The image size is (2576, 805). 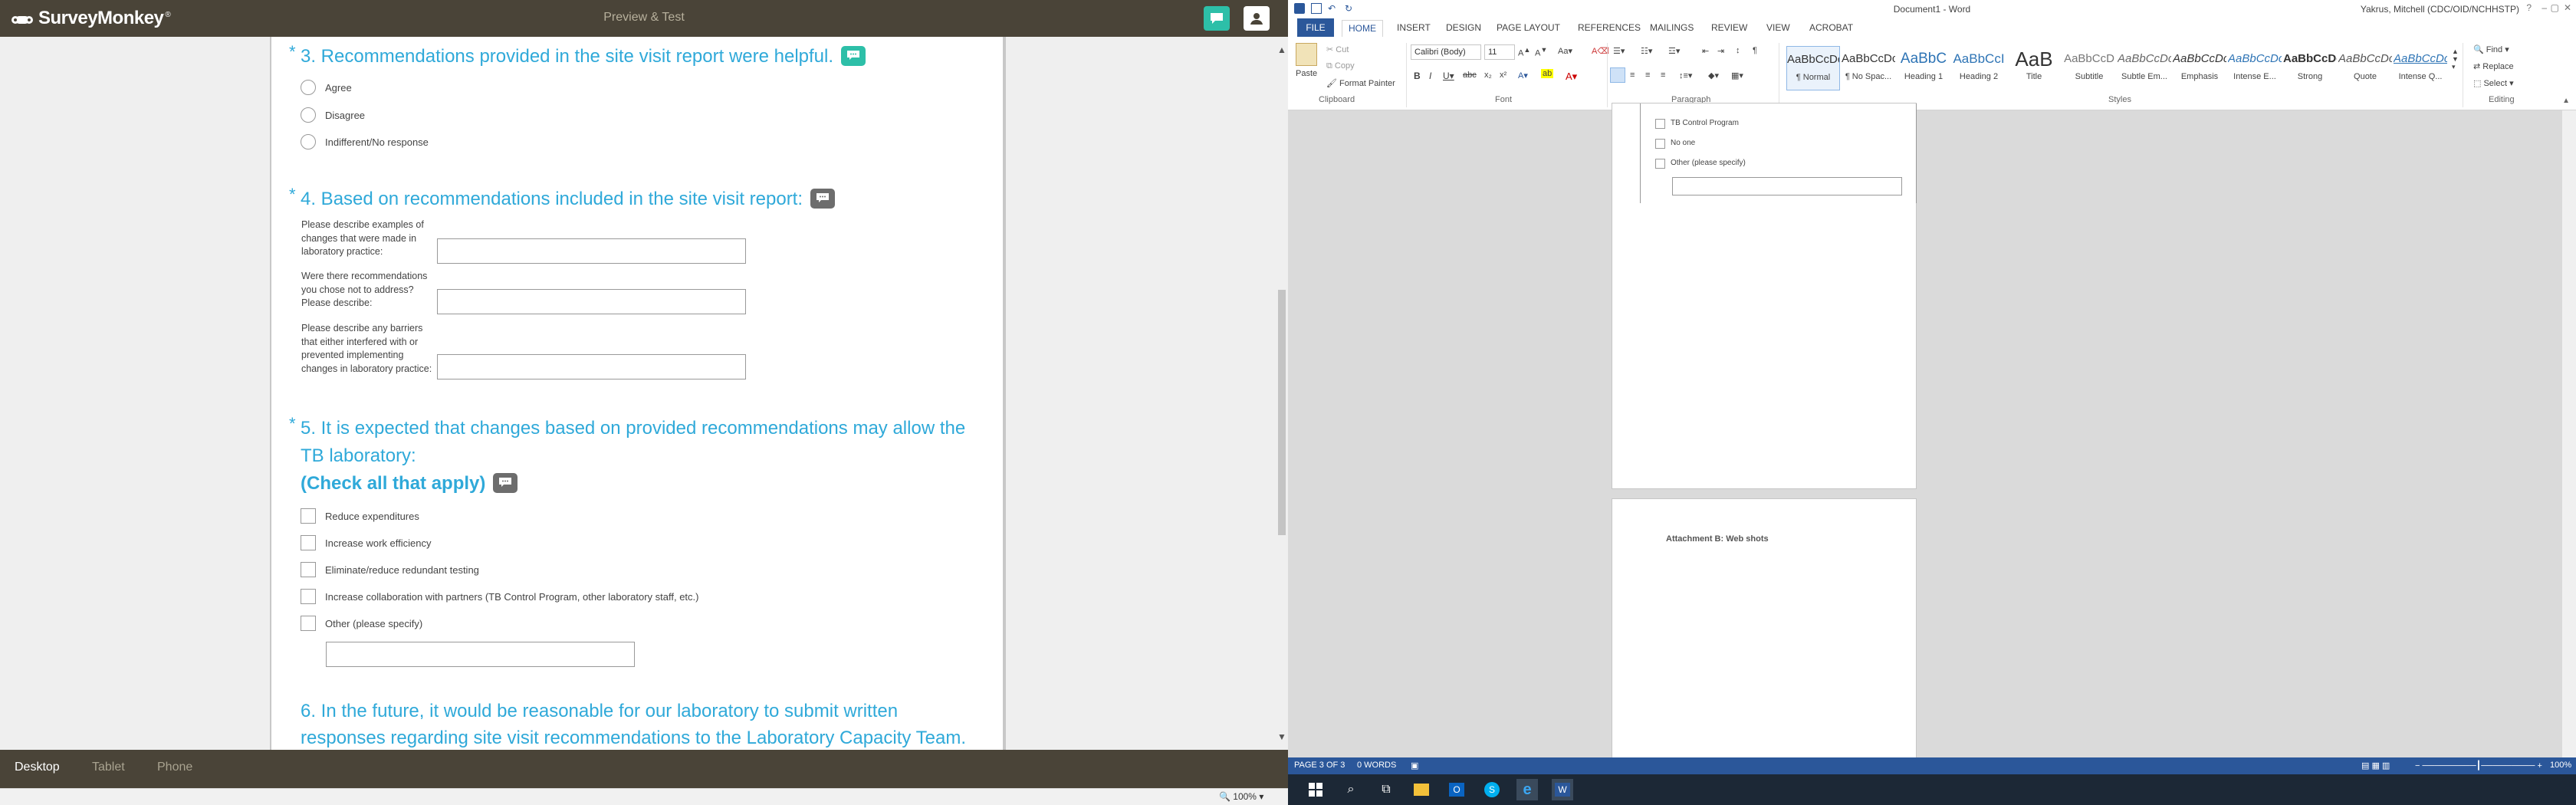 What do you see at coordinates (1571, 77) in the screenshot?
I see `font-color-icon: A▾` at bounding box center [1571, 77].